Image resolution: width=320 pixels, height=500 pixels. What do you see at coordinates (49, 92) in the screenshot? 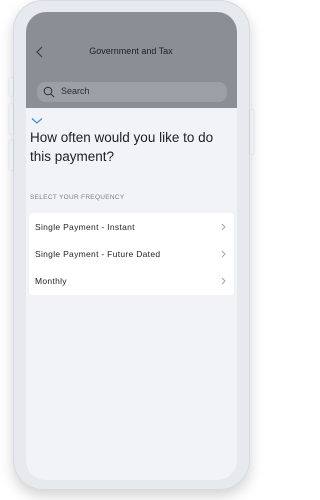
I see `search-icon` at bounding box center [49, 92].